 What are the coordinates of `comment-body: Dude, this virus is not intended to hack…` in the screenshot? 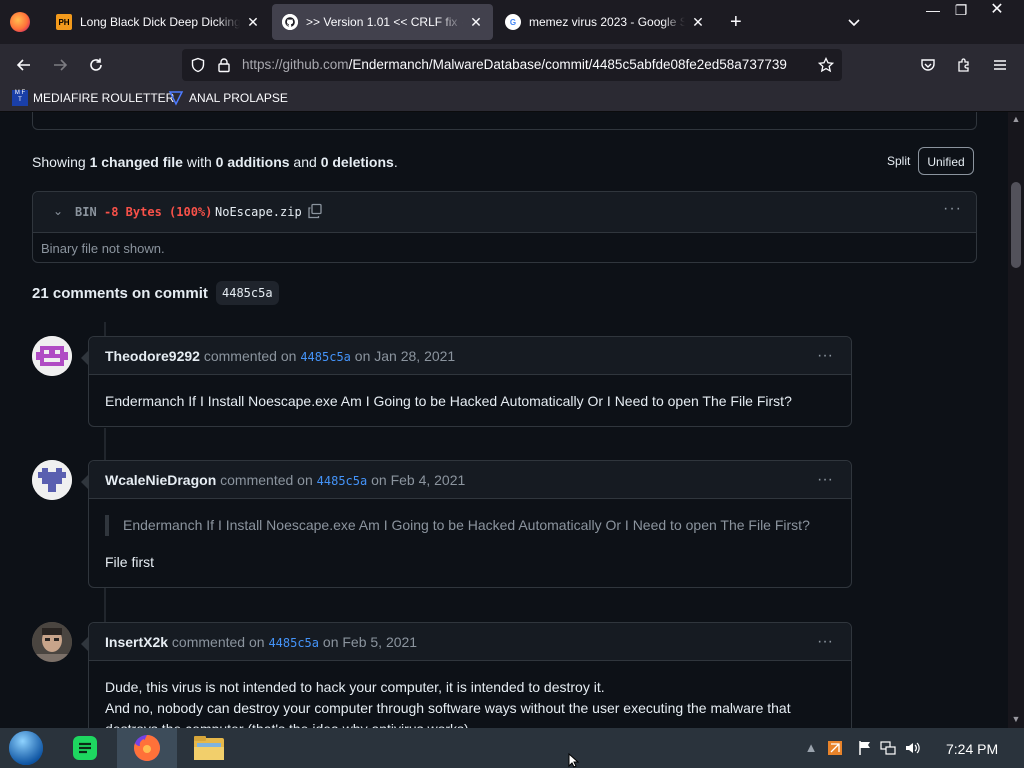 It's located at (448, 703).